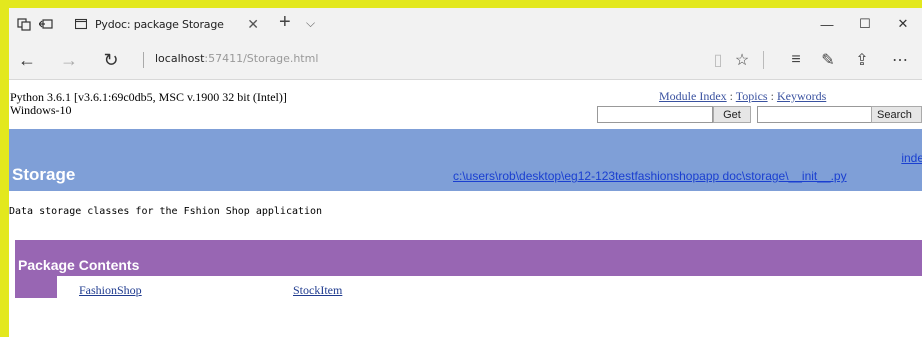 Image resolution: width=922 pixels, height=337 pixels. What do you see at coordinates (903, 24) in the screenshot?
I see `close-window-button: ✕` at bounding box center [903, 24].